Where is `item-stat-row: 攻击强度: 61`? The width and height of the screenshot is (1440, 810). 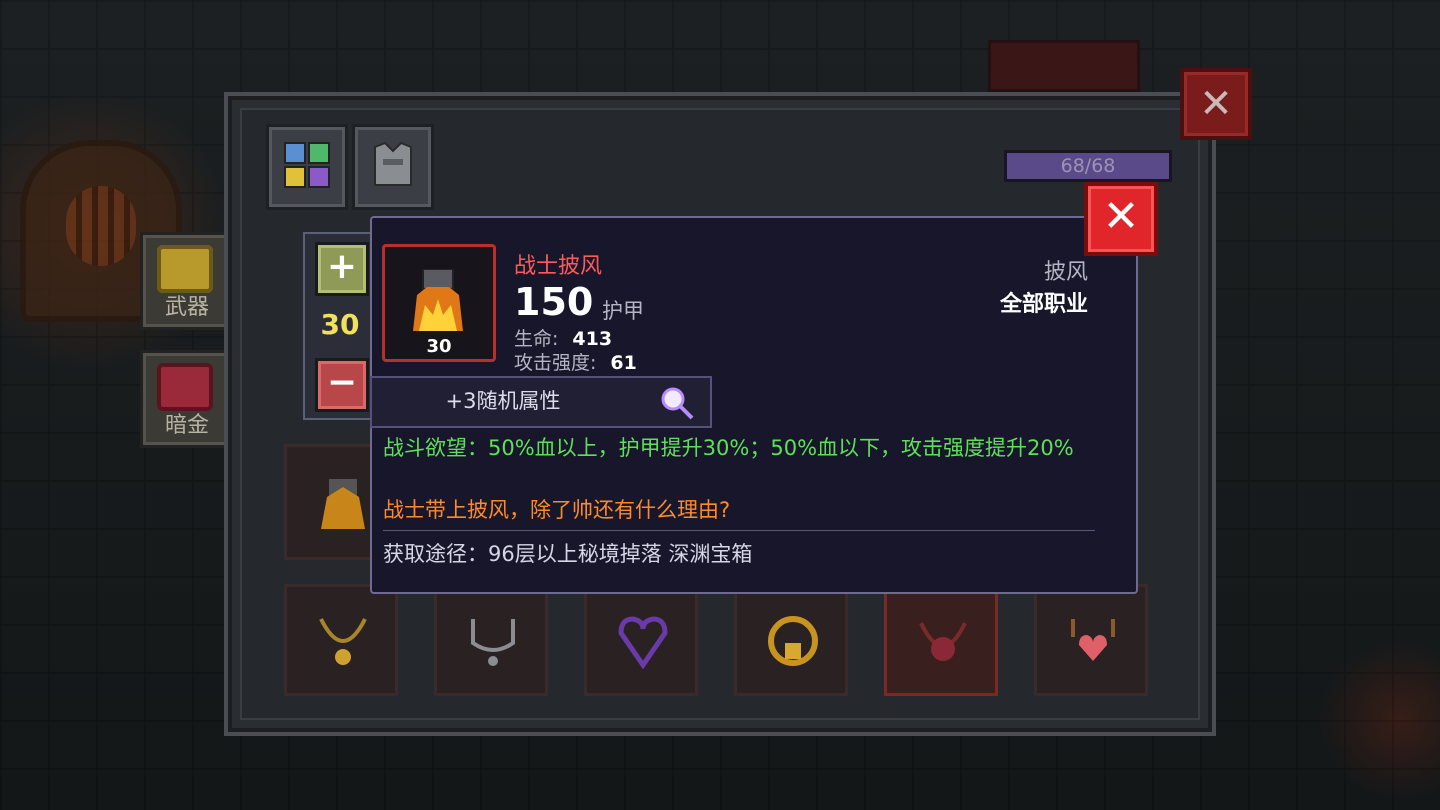 item-stat-row: 攻击强度: 61 is located at coordinates (575, 361).